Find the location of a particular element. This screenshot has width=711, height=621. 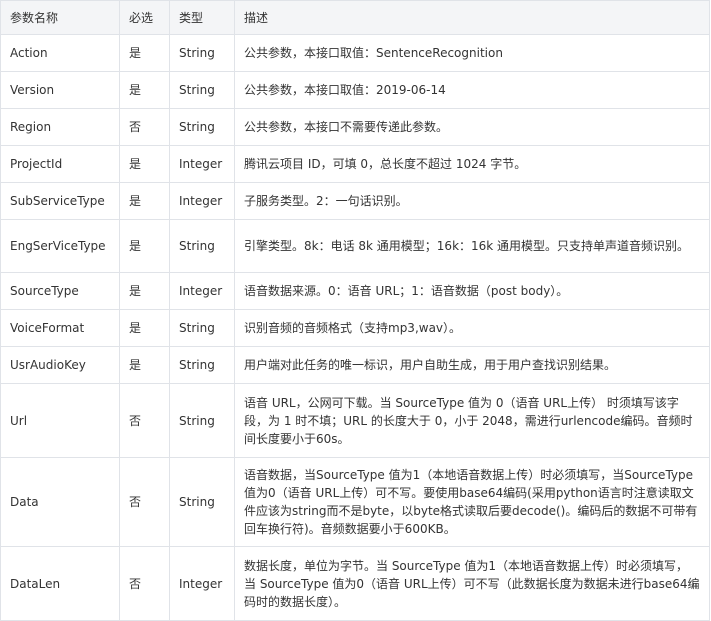

table-row: SubServiceType 是 Integer 子服务类型。2：一句话识别。 is located at coordinates (355, 201).